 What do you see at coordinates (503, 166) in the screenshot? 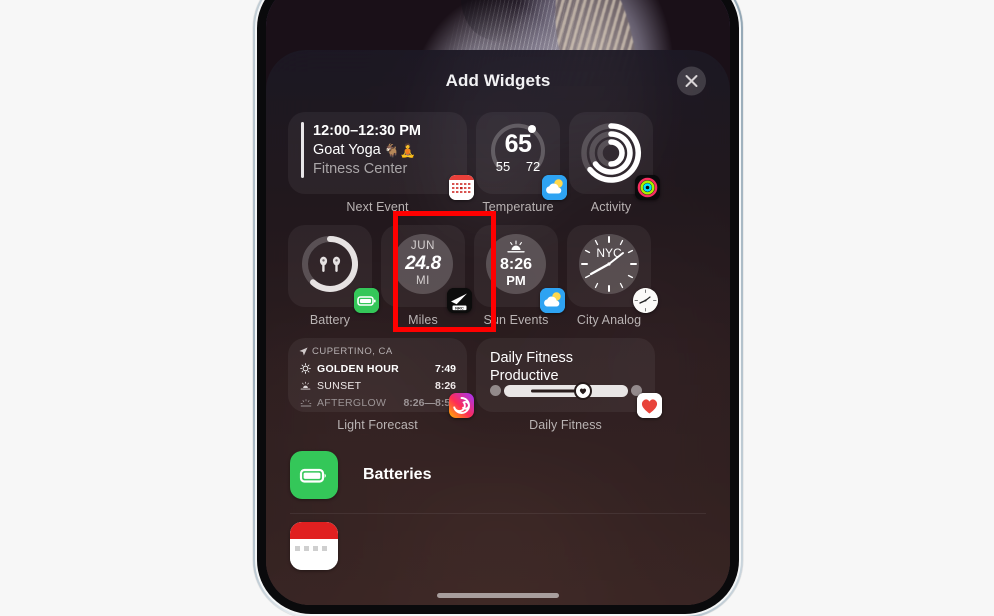
I see `temperature-low: 55` at bounding box center [503, 166].